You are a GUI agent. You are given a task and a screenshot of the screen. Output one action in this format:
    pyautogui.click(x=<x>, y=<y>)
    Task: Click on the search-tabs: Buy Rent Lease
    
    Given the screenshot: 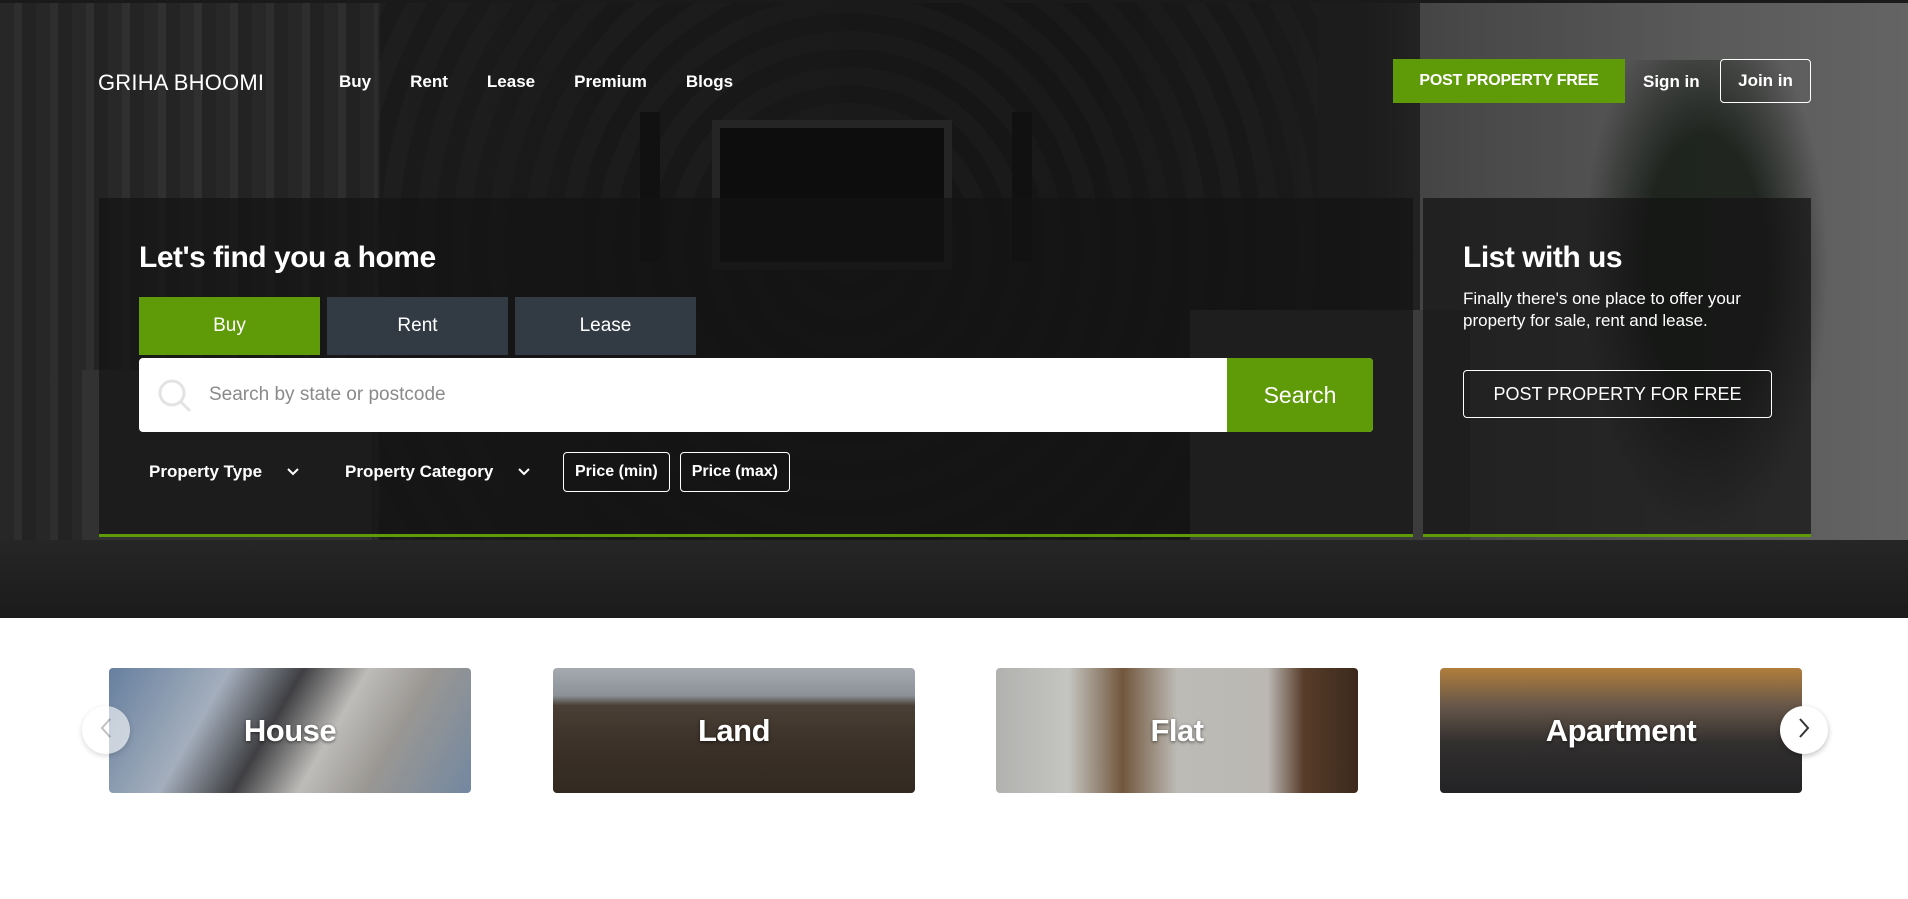 What is the action you would take?
    pyautogui.click(x=421, y=326)
    